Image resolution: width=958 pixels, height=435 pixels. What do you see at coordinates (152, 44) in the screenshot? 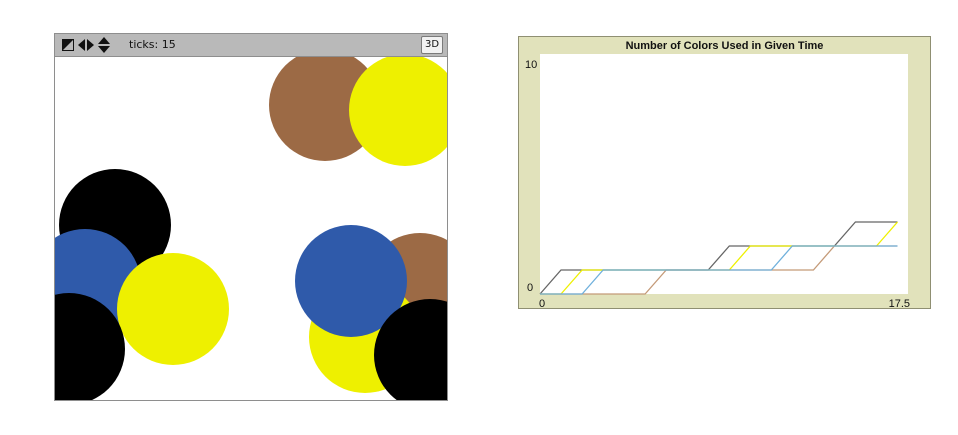
I see `ticks-counter: ticks: 15` at bounding box center [152, 44].